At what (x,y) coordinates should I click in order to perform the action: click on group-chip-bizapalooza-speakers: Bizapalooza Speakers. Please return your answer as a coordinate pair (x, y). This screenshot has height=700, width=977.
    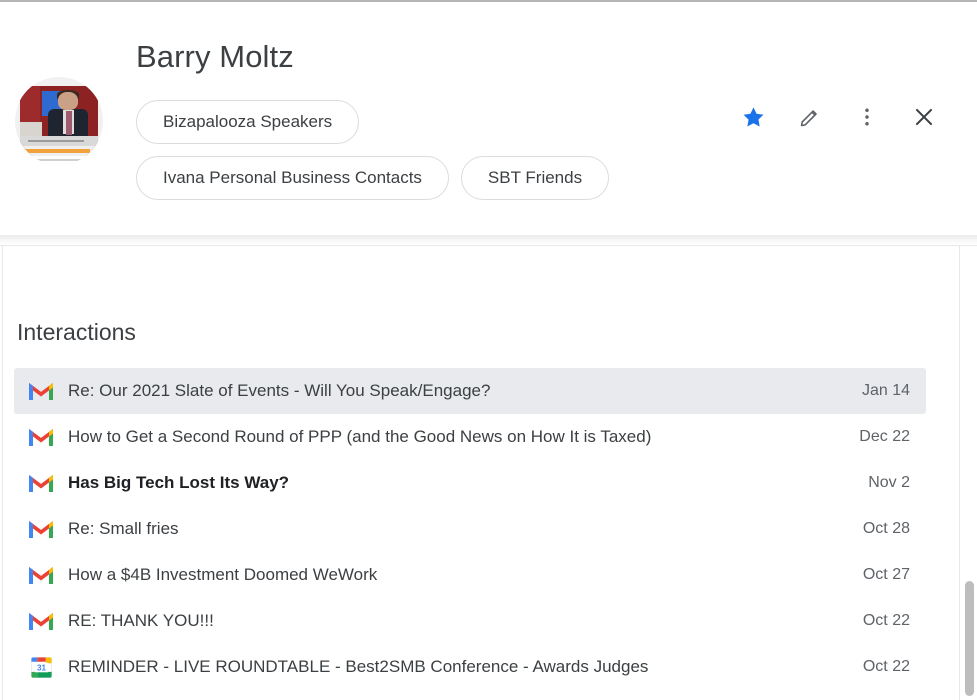
    Looking at the image, I should click on (248, 122).